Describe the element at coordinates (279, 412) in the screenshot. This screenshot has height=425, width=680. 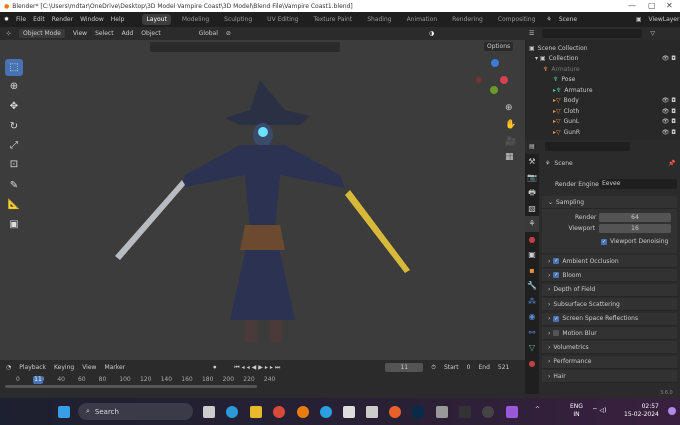
I see `chrome-icon` at that location.